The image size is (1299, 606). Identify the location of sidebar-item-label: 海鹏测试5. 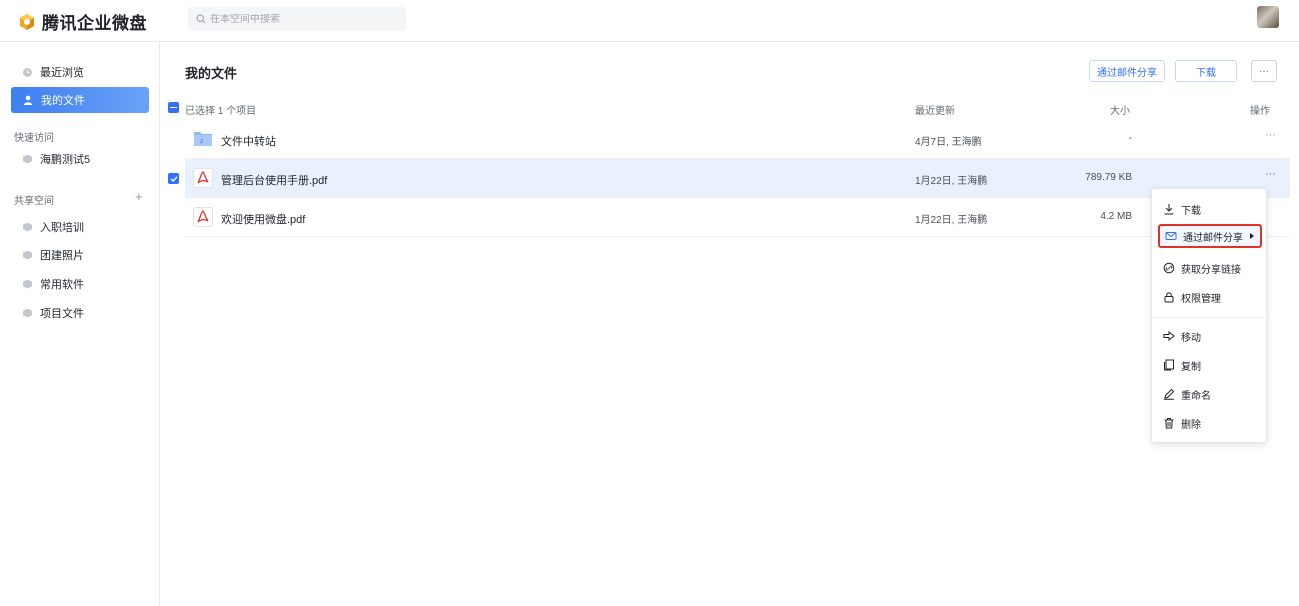
(65, 160).